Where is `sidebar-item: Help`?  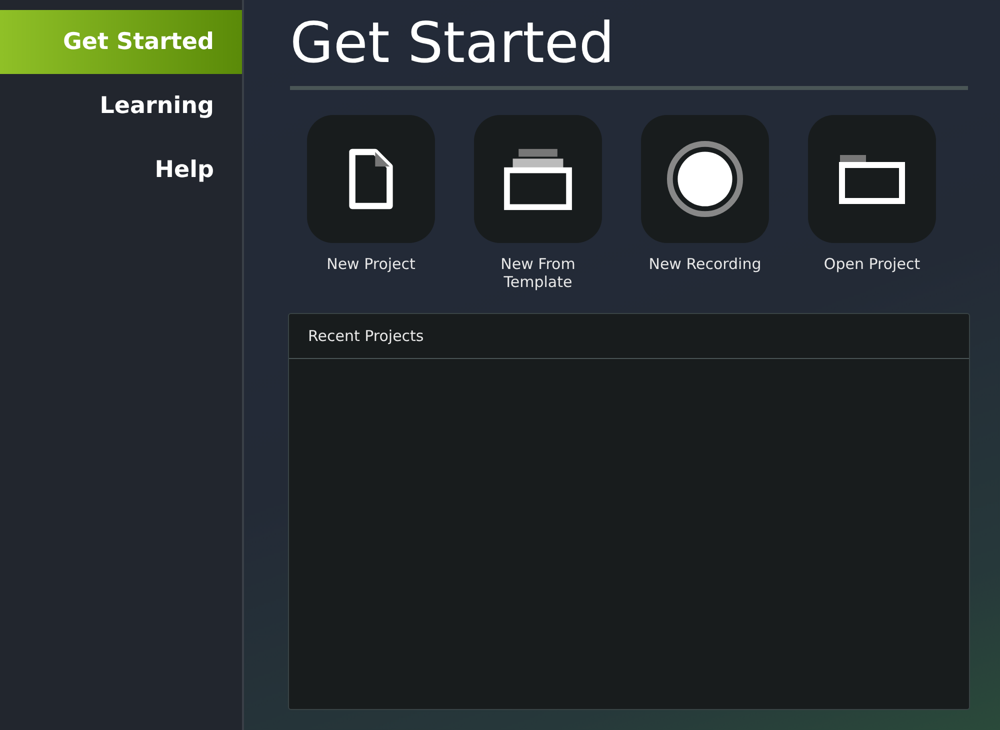 sidebar-item: Help is located at coordinates (121, 170).